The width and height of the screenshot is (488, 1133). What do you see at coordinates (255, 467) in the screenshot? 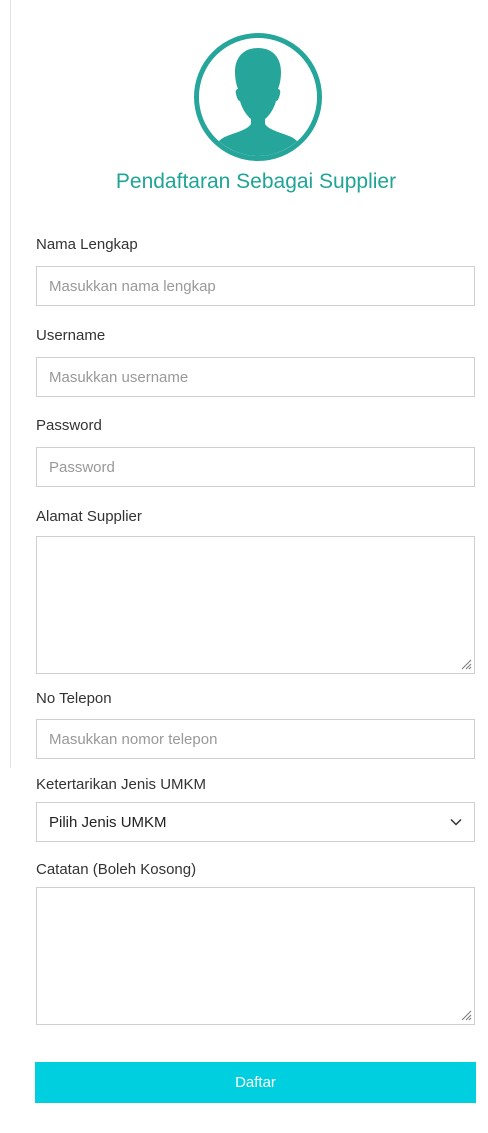
I see `password-input` at bounding box center [255, 467].